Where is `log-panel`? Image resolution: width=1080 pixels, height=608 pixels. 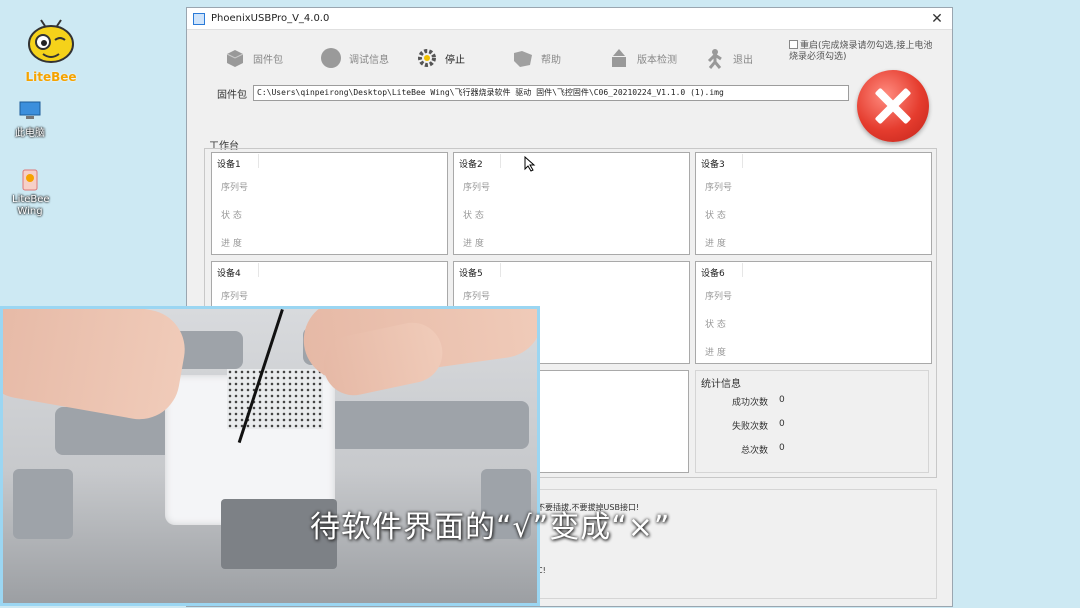 log-panel is located at coordinates (613, 421).